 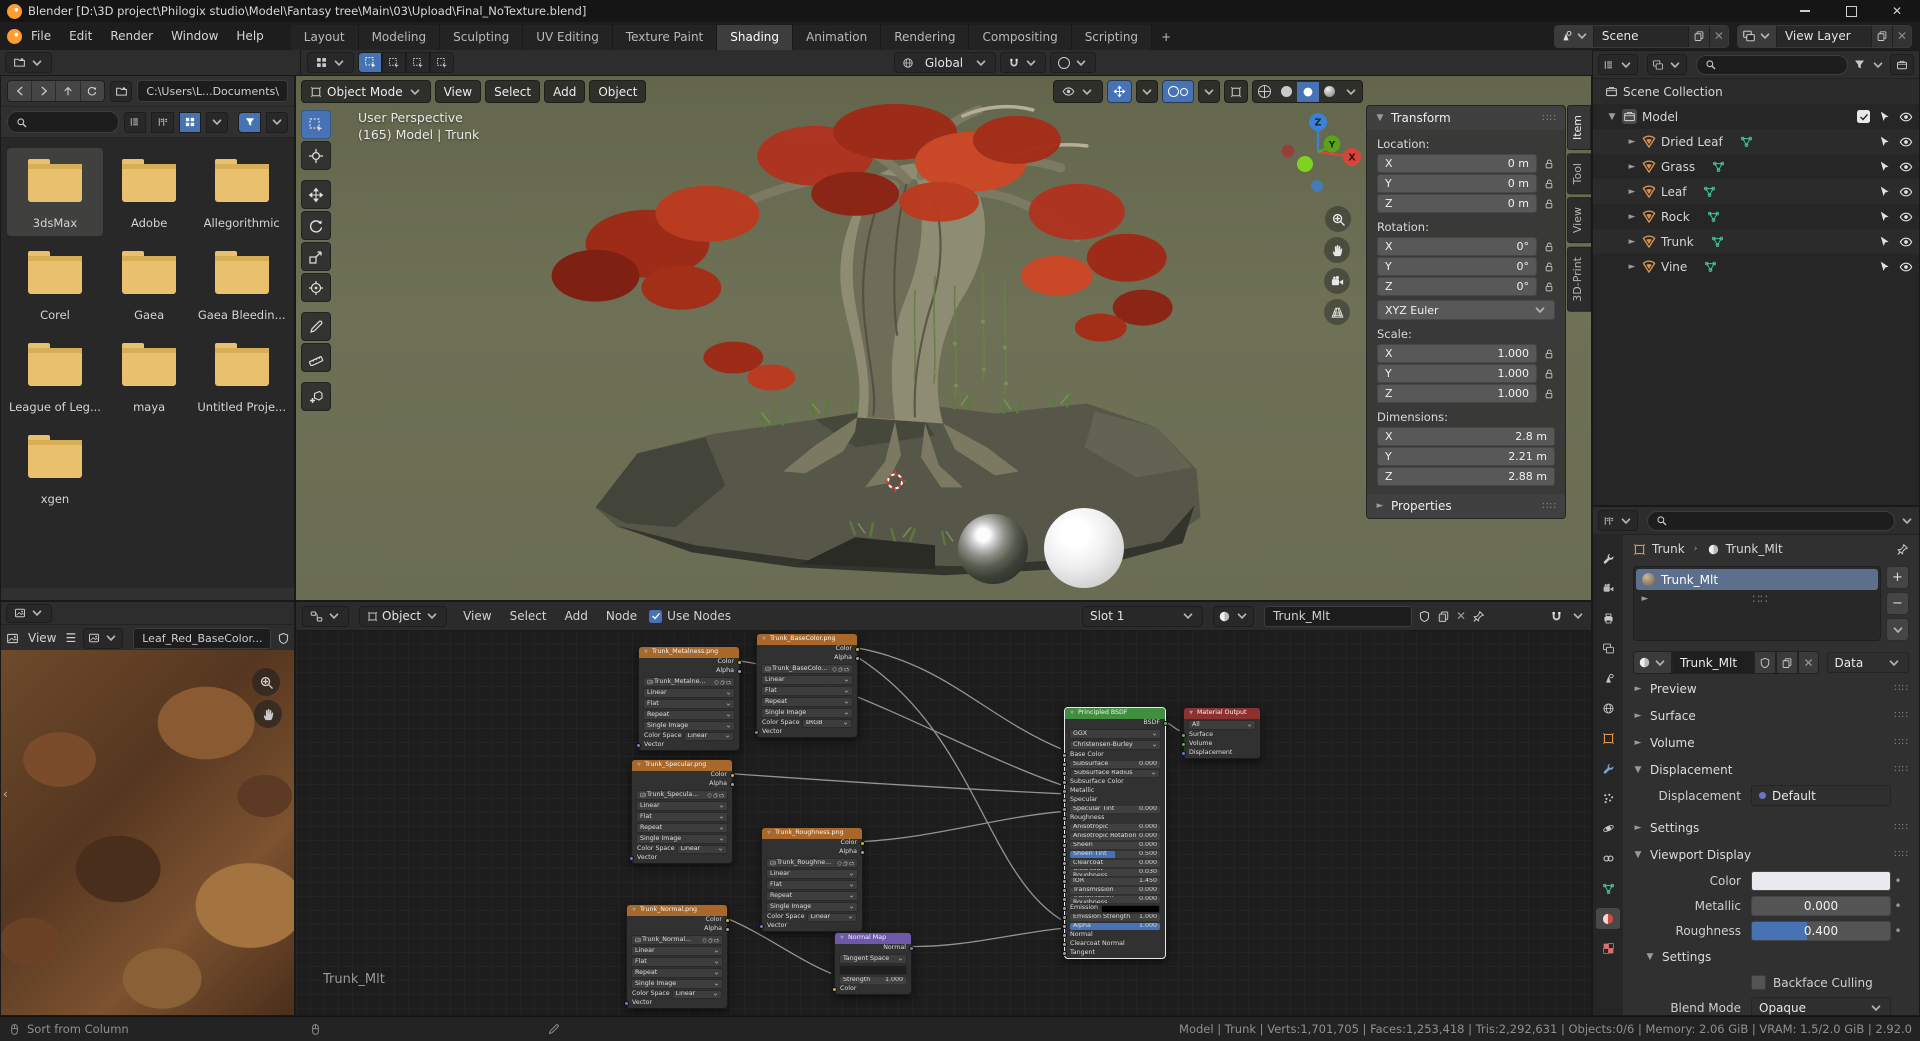 I want to click on up-button, so click(x=68, y=91).